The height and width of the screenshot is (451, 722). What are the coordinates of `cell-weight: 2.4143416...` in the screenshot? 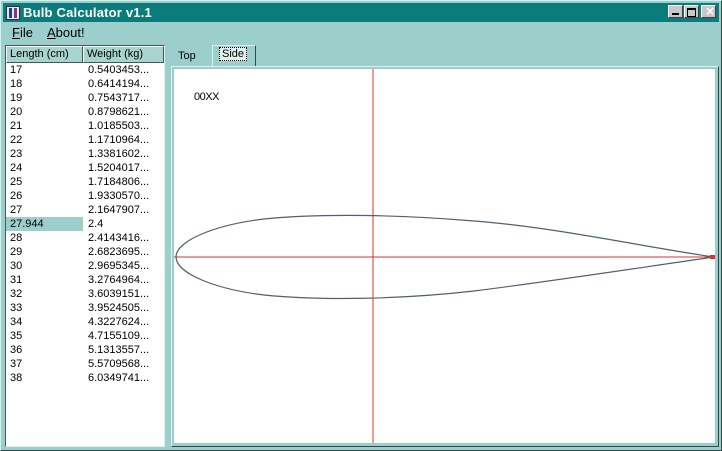 It's located at (119, 238).